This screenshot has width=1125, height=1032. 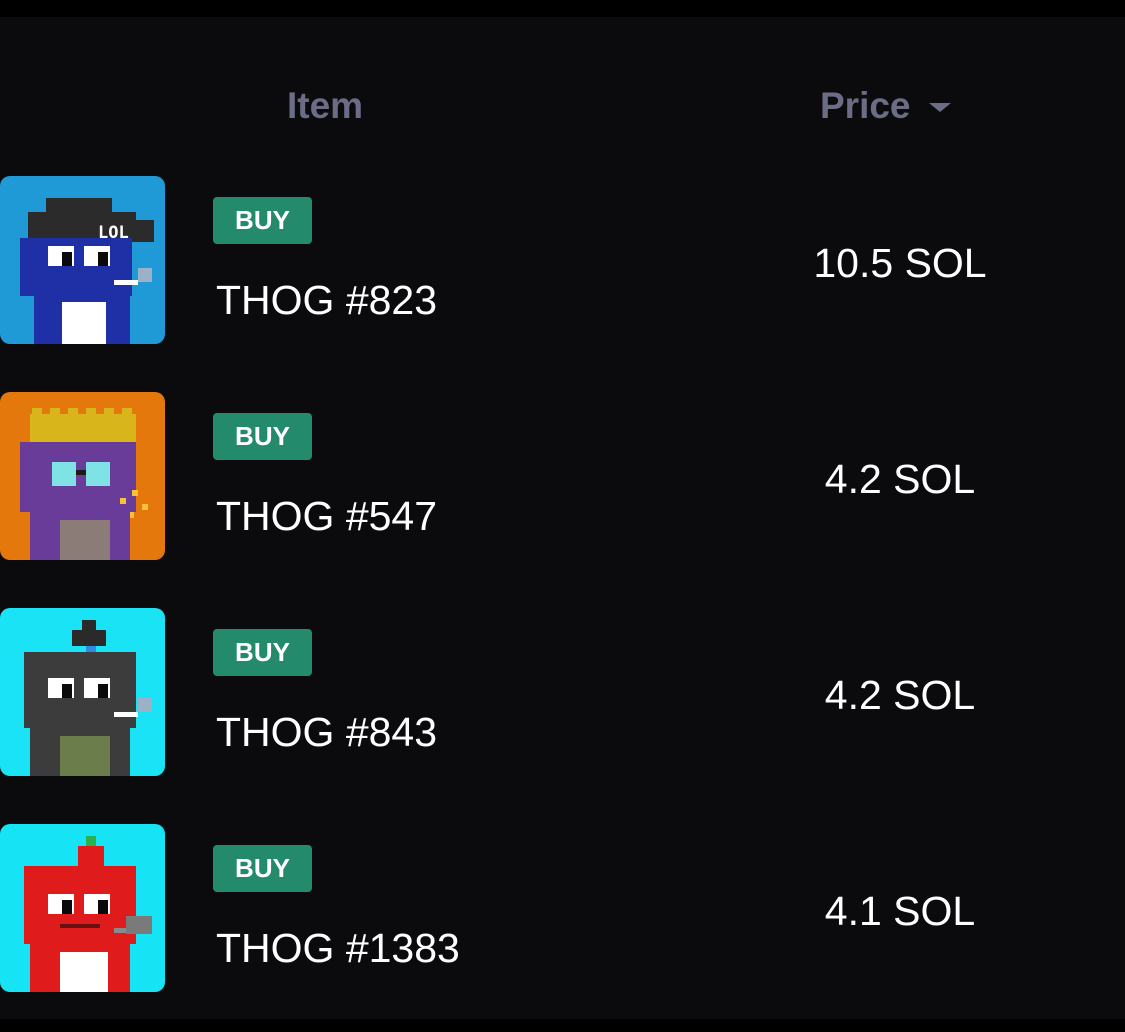 I want to click on table-header: Item Price, so click(x=562, y=92).